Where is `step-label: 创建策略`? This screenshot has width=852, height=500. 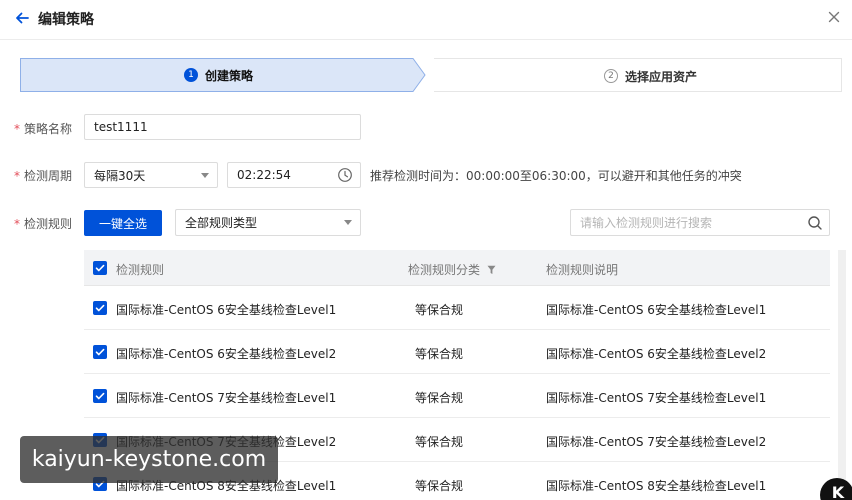
step-label: 创建策略 is located at coordinates (229, 75).